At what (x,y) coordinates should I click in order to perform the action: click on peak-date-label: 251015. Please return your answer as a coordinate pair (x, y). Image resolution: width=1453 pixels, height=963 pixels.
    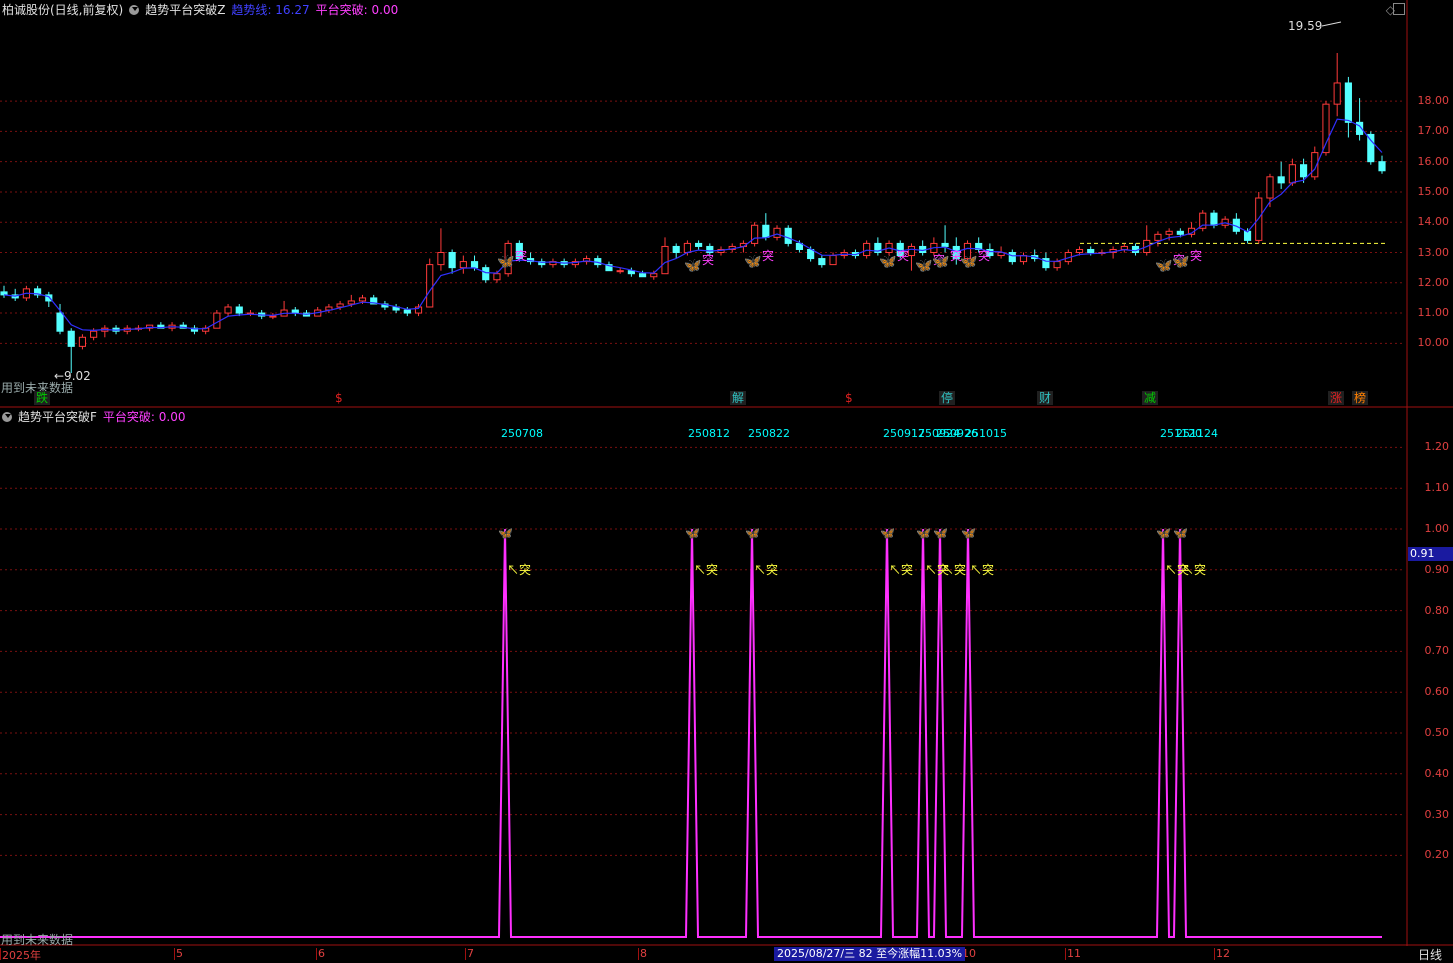
    Looking at the image, I should click on (986, 433).